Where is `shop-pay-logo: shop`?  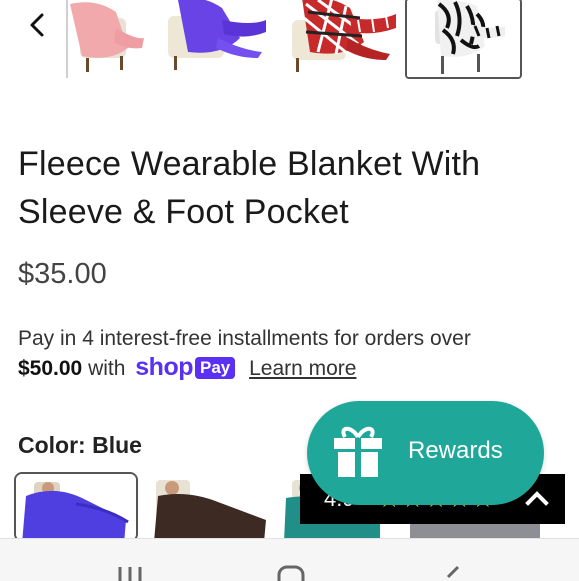 shop-pay-logo: shop is located at coordinates (164, 367).